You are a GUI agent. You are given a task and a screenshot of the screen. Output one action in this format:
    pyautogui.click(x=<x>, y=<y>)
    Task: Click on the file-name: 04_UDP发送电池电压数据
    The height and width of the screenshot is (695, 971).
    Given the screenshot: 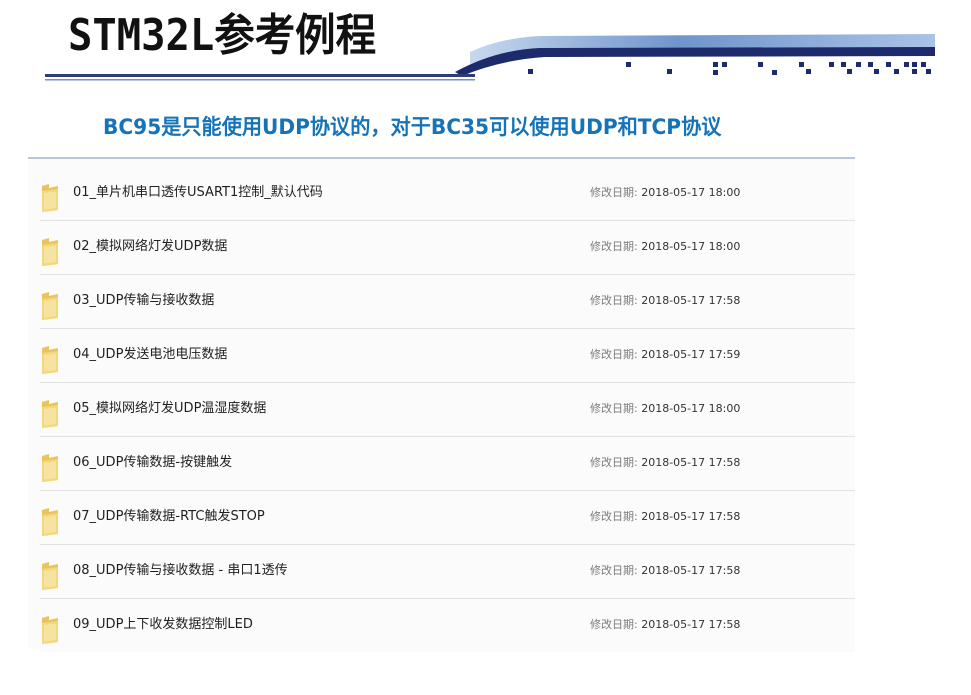 What is the action you would take?
    pyautogui.click(x=150, y=354)
    